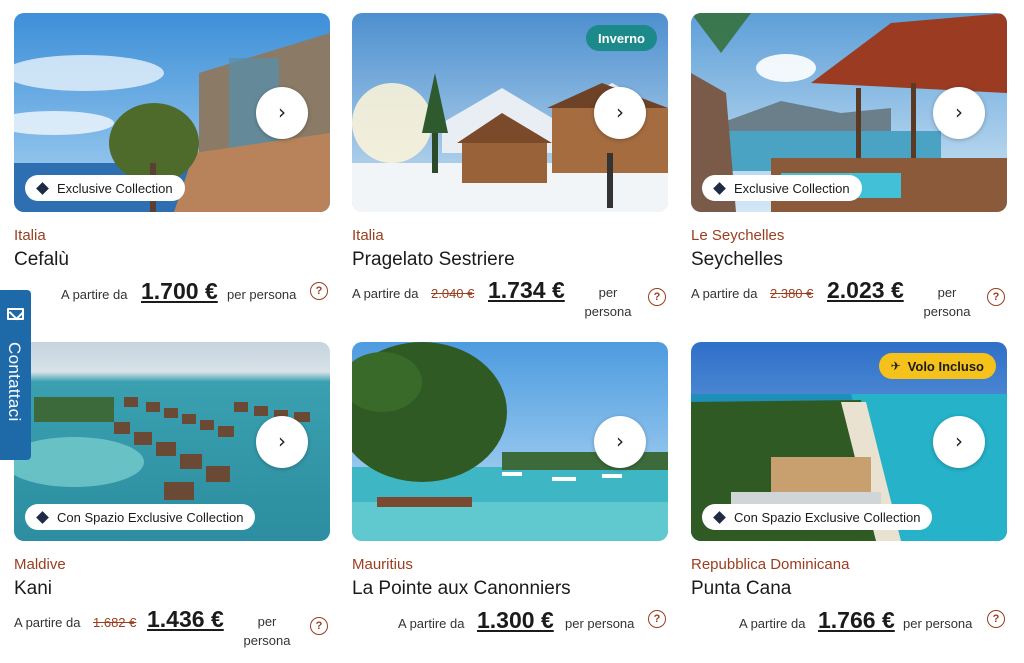 The image size is (1024, 663). I want to click on flight-included-tag: ✈ Volo Incluso, so click(937, 366).